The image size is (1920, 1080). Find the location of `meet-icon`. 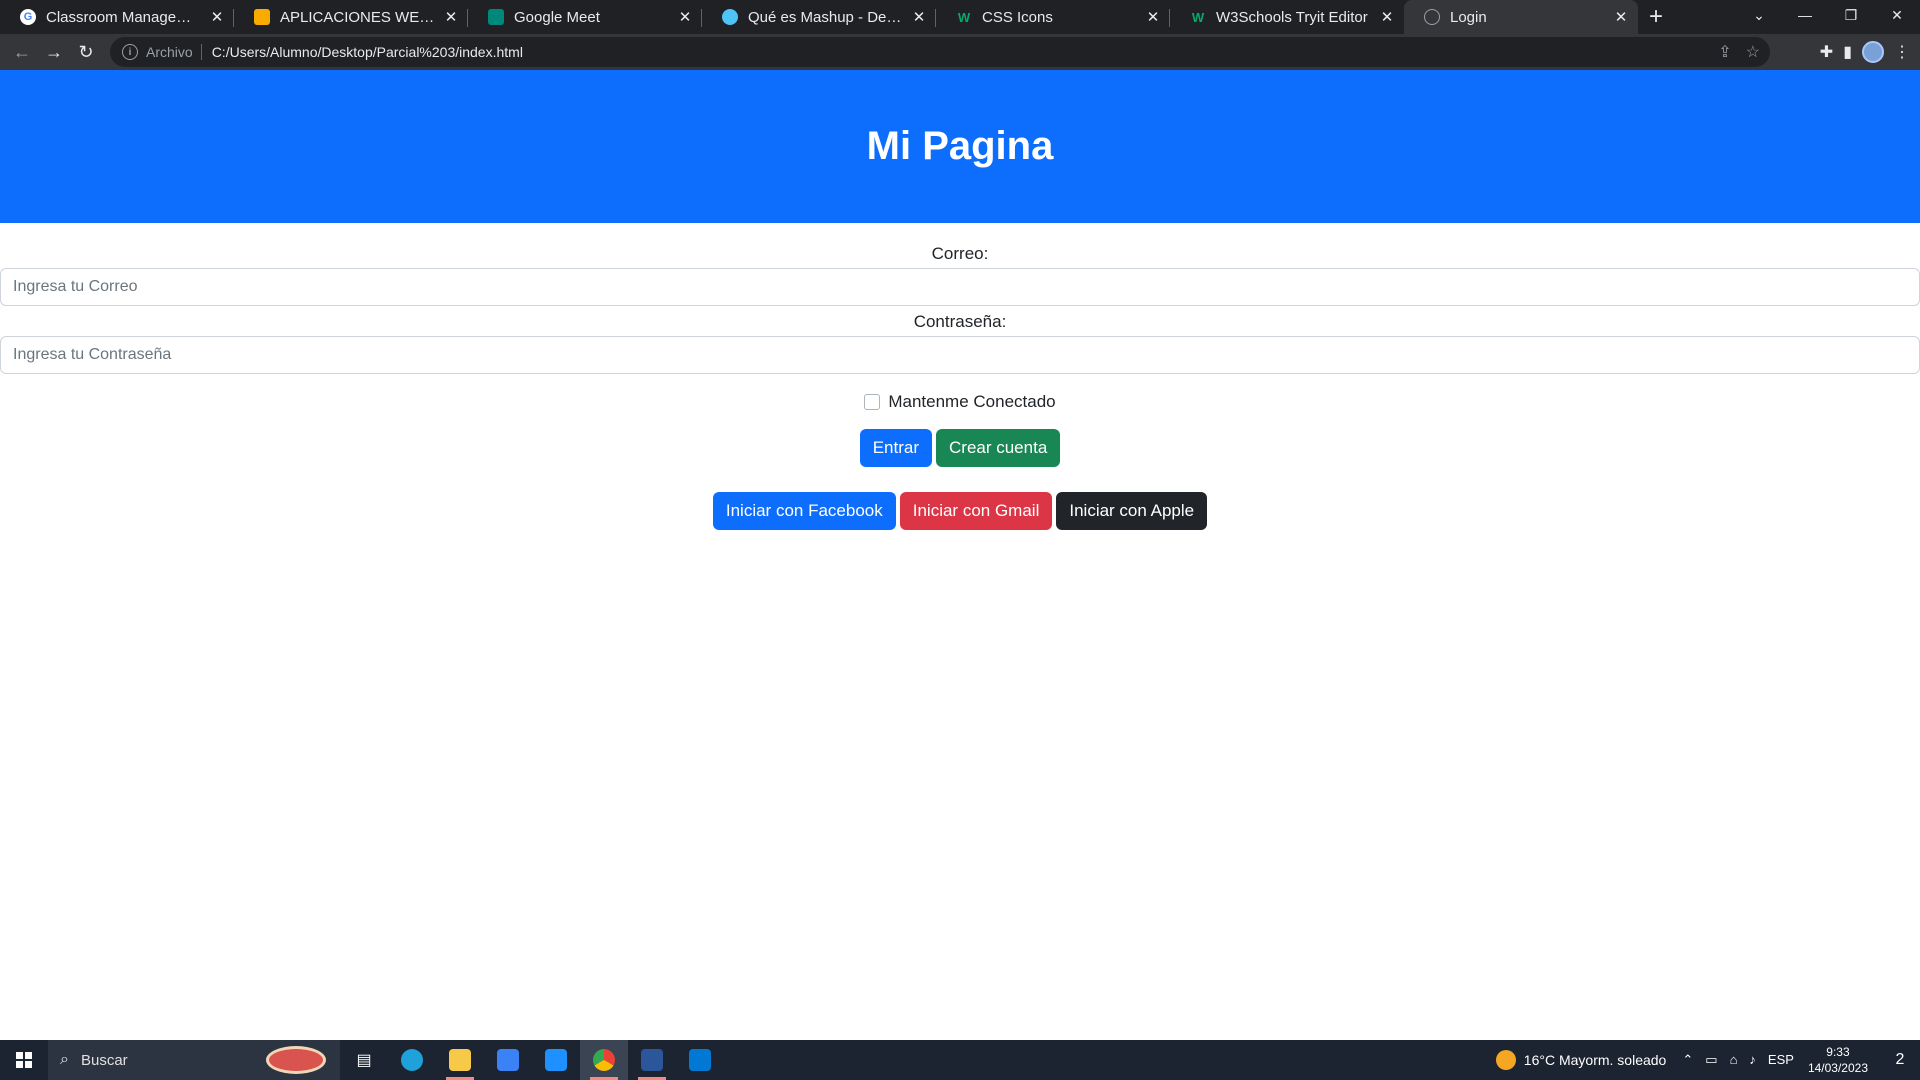

meet-icon is located at coordinates (496, 17).